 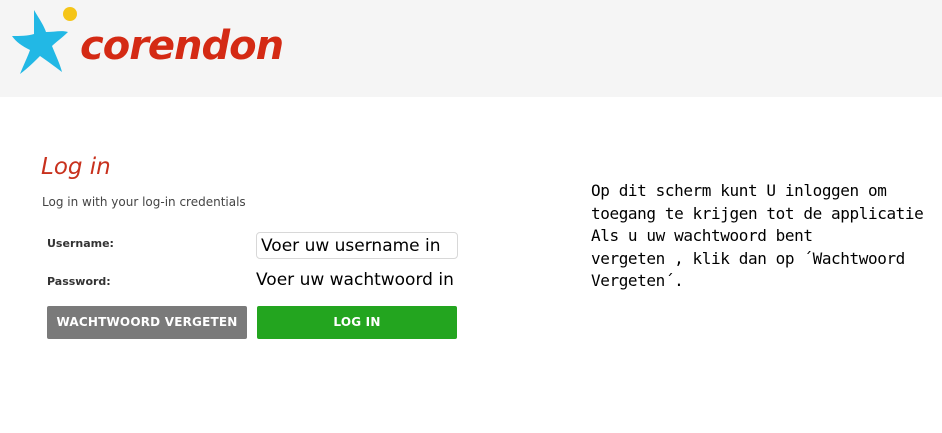 I want to click on help-line: vergeten , klik dan op ´Wachtwoord, so click(x=748, y=258).